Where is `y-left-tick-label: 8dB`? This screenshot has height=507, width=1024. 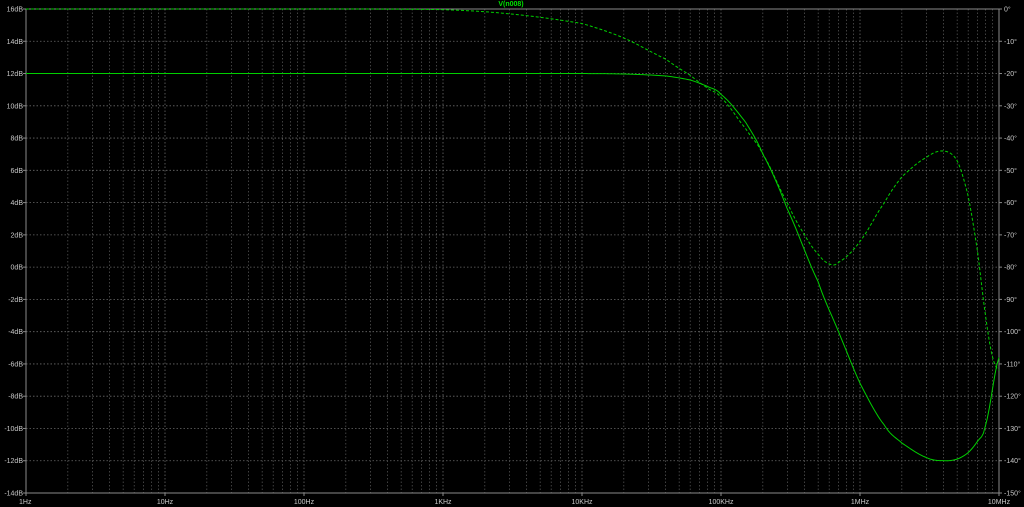 y-left-tick-label: 8dB is located at coordinates (17, 139).